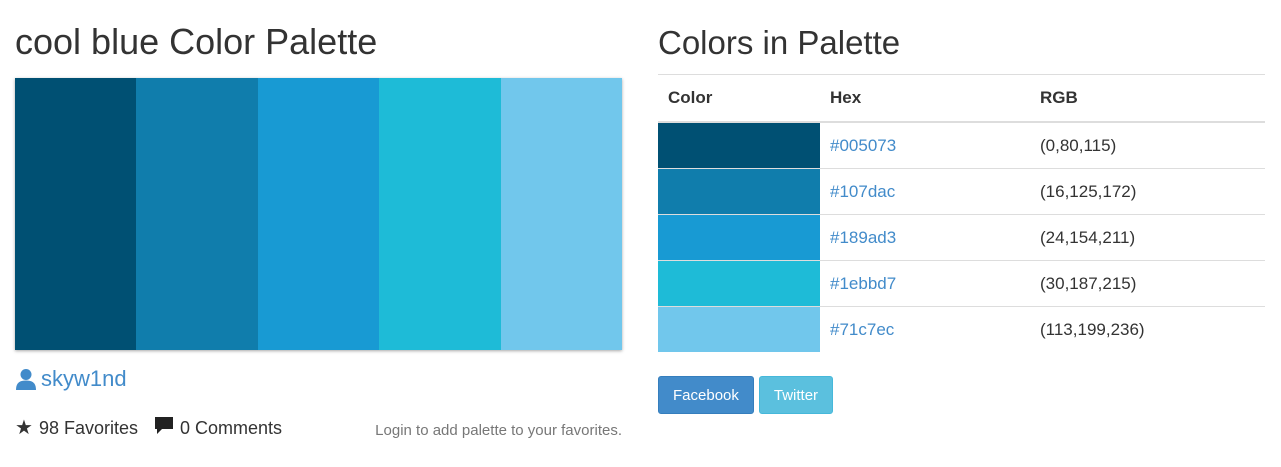  I want to click on header-color: Color, so click(739, 98).